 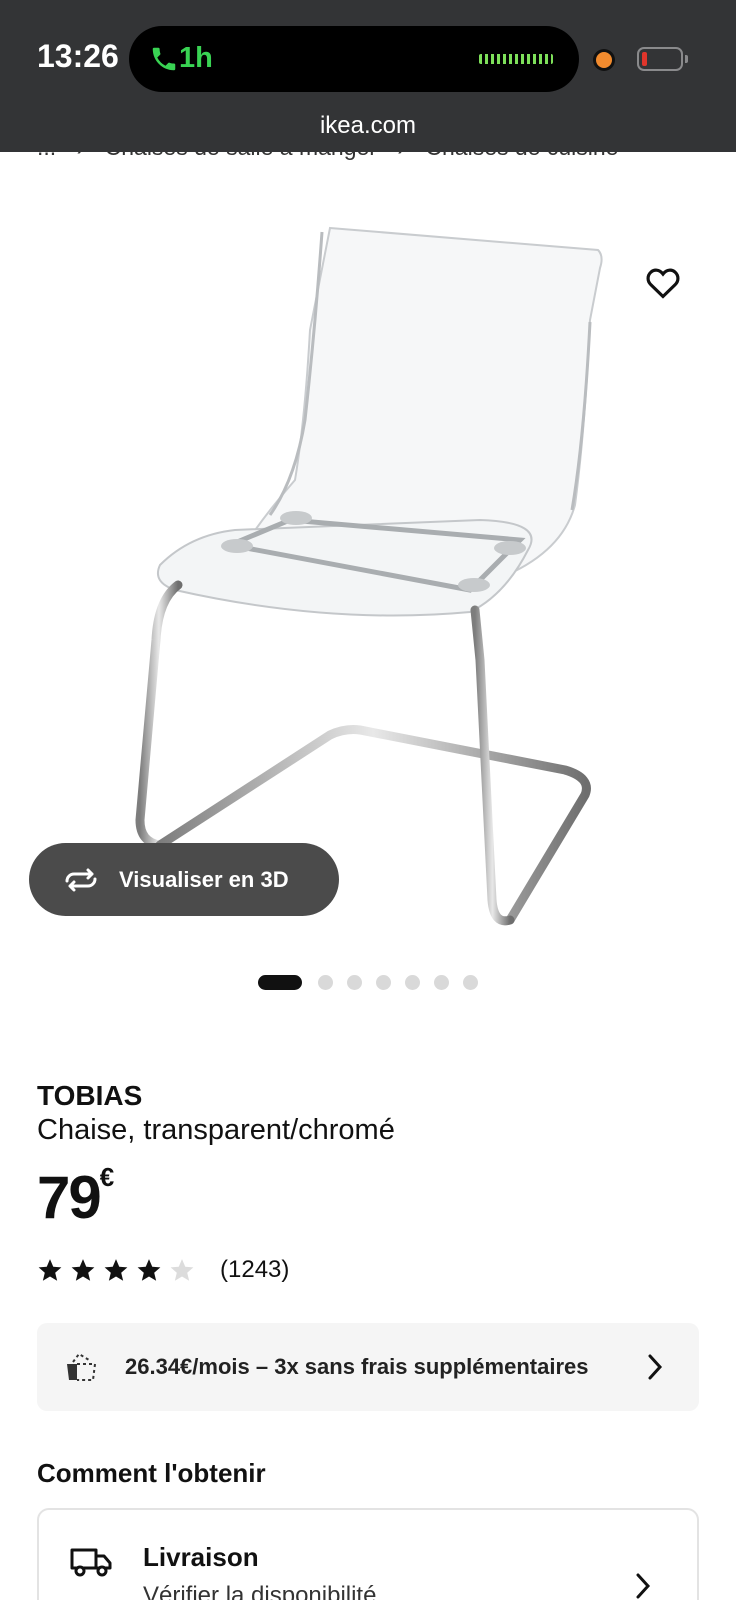 I want to click on rotate-3d-icon, so click(x=81, y=879).